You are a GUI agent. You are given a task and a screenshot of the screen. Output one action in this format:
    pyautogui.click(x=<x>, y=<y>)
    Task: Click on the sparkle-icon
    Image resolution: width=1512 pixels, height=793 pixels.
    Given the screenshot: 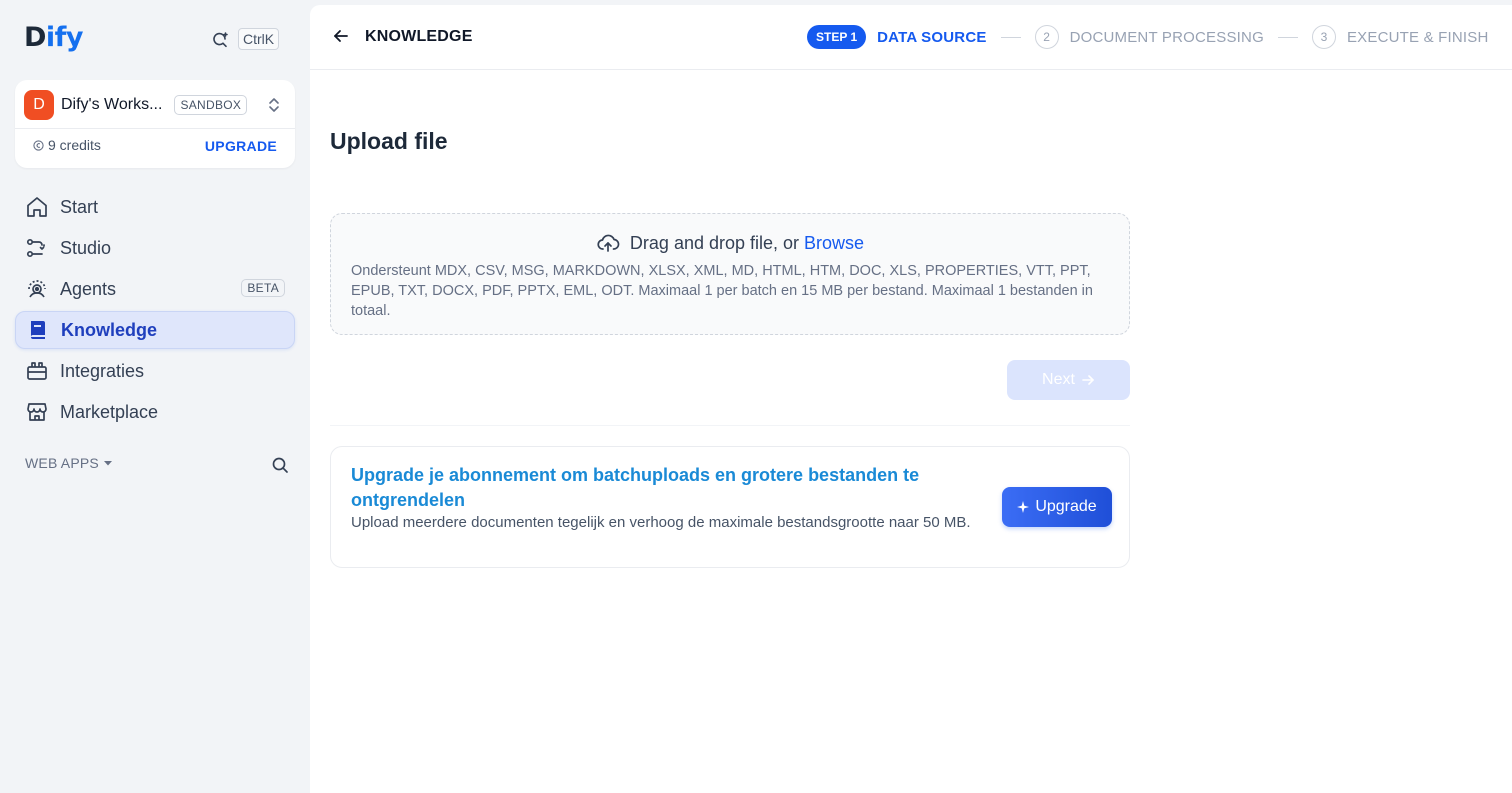 What is the action you would take?
    pyautogui.click(x=1023, y=507)
    